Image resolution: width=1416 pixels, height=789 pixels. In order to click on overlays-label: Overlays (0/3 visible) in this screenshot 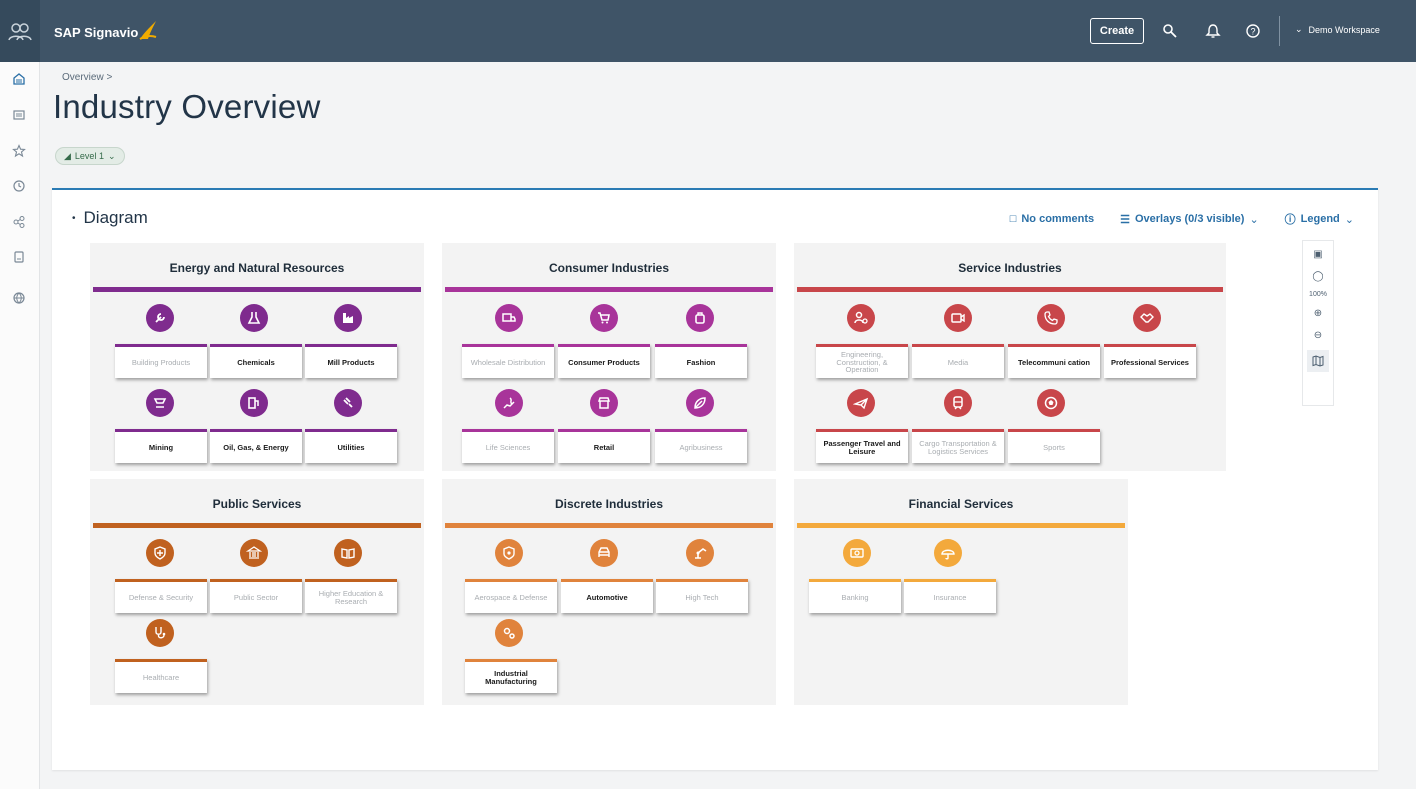, I will do `click(1189, 219)`.